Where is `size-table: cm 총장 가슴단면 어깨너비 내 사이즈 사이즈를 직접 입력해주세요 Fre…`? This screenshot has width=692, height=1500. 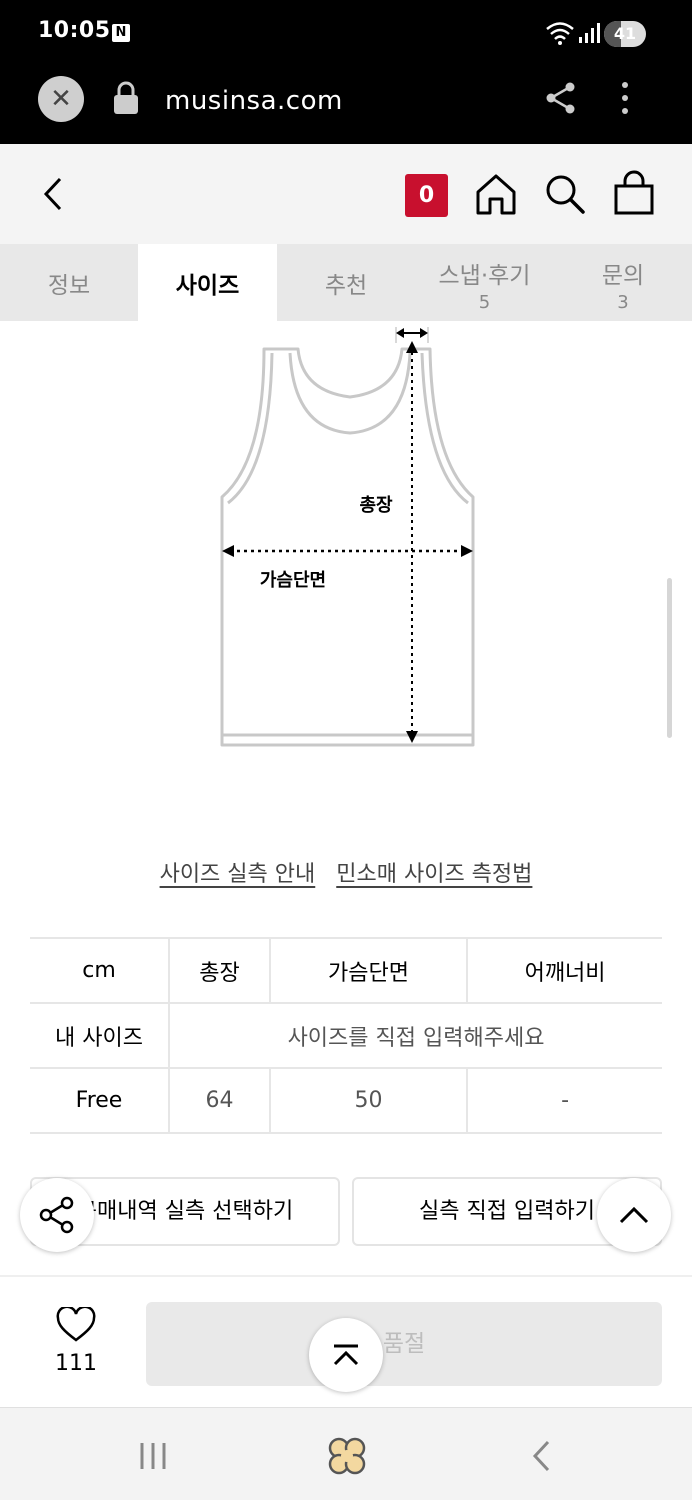
size-table: cm 총장 가슴단면 어깨너비 내 사이즈 사이즈를 직접 입력해주세요 Fre… is located at coordinates (346, 1035).